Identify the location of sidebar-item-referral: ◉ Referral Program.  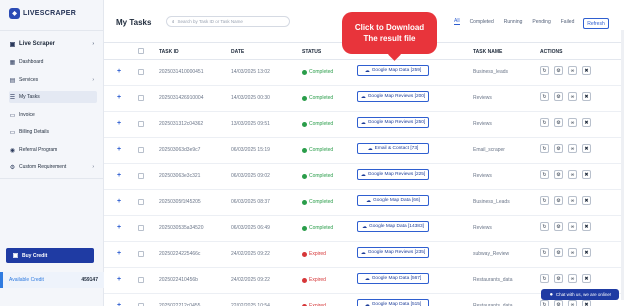
(53, 150).